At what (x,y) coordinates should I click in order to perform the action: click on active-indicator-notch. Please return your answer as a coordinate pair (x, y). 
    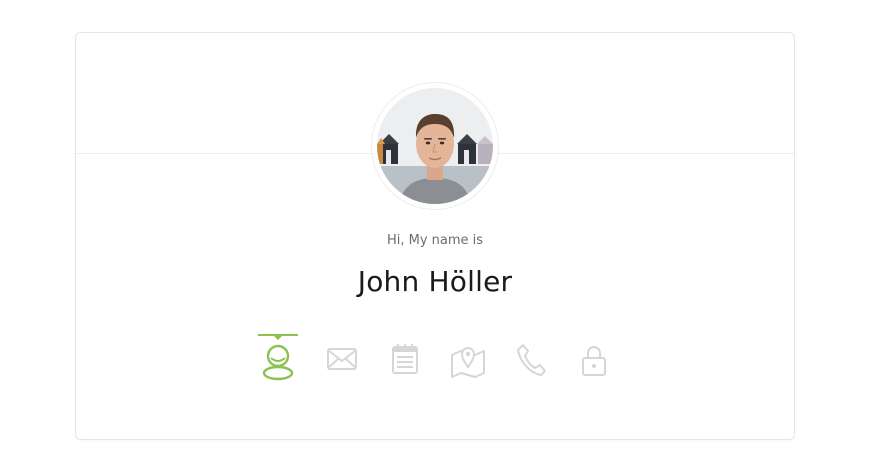
    Looking at the image, I should click on (278, 338).